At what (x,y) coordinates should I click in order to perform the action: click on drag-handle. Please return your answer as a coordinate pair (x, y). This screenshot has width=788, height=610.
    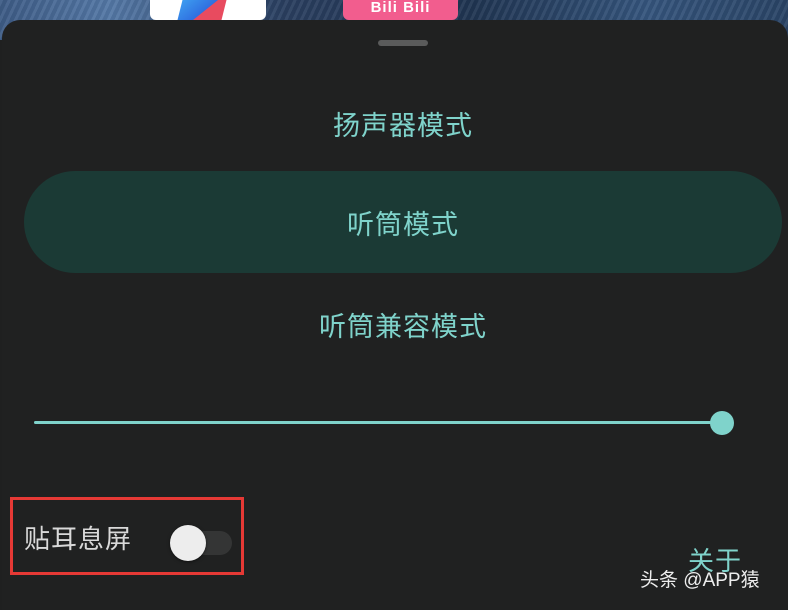
    Looking at the image, I should click on (403, 43).